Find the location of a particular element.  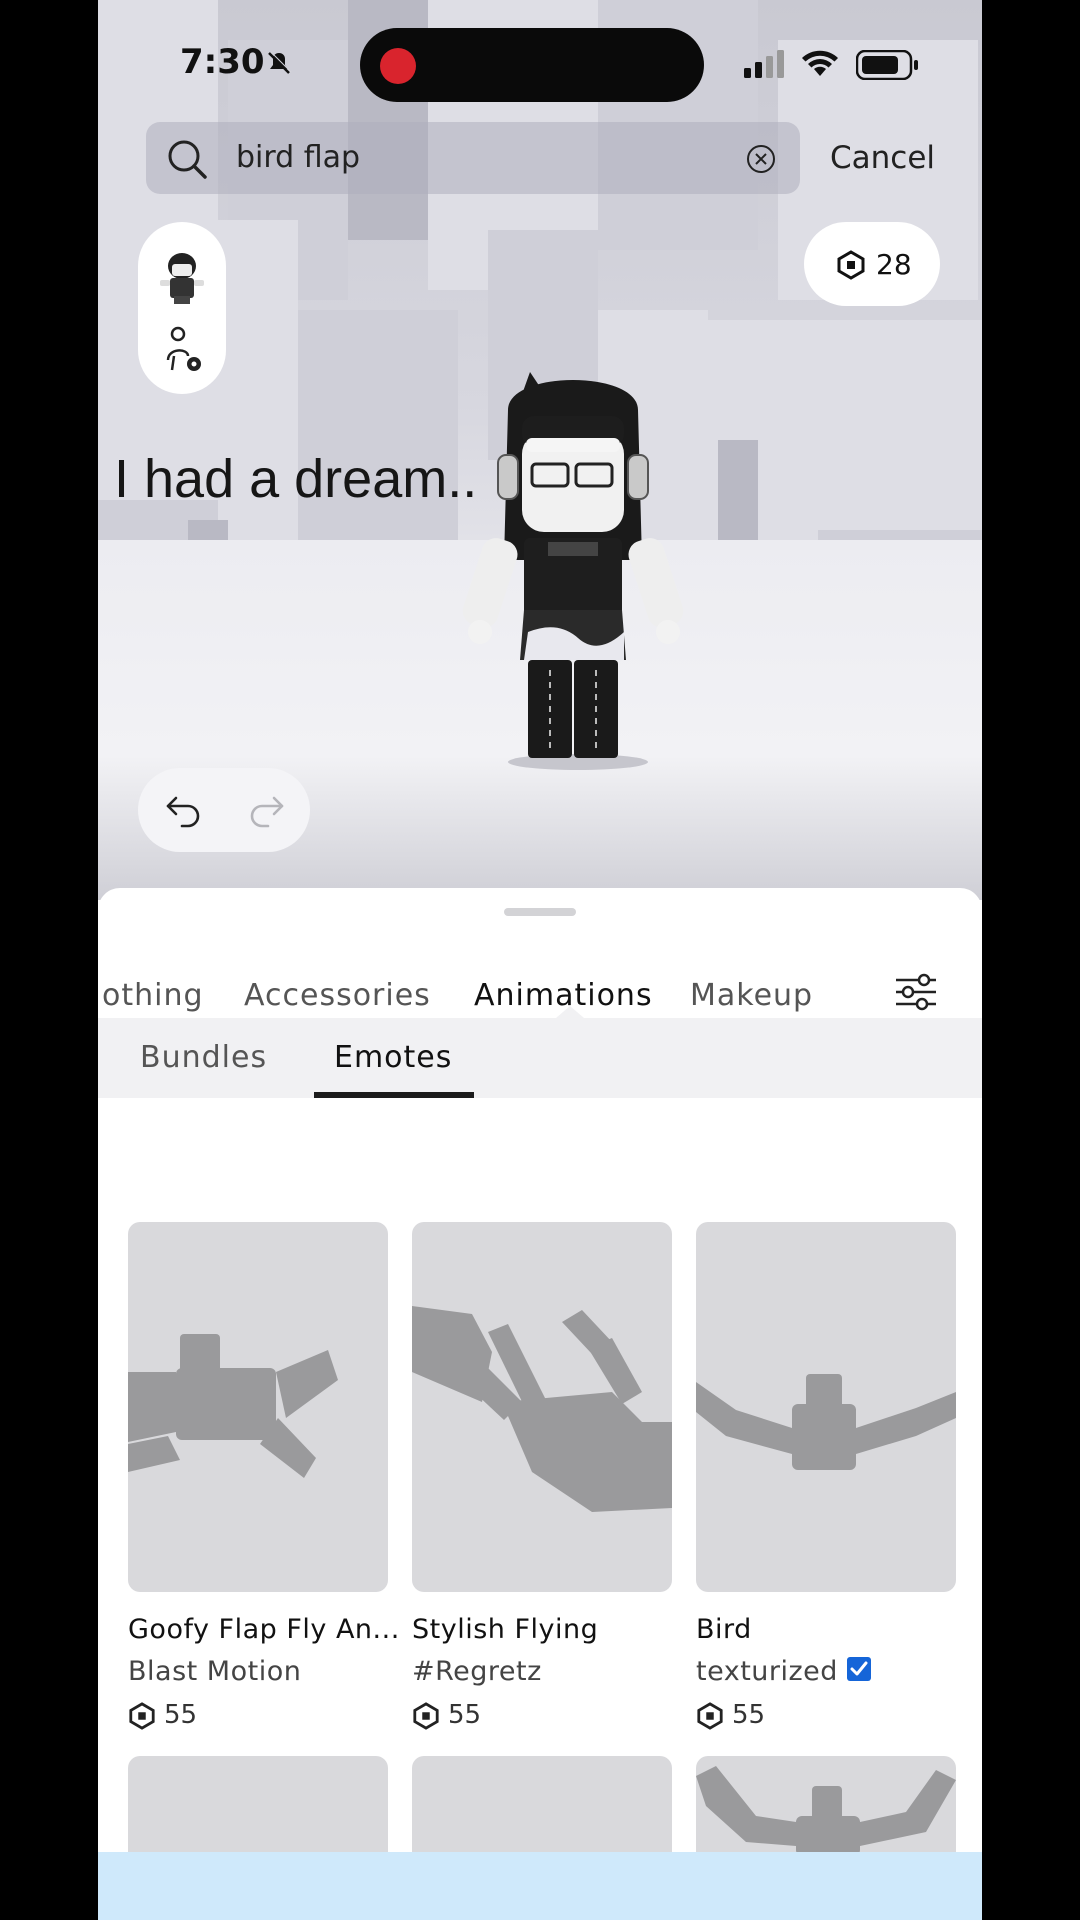

avatar-character is located at coordinates (573, 570).